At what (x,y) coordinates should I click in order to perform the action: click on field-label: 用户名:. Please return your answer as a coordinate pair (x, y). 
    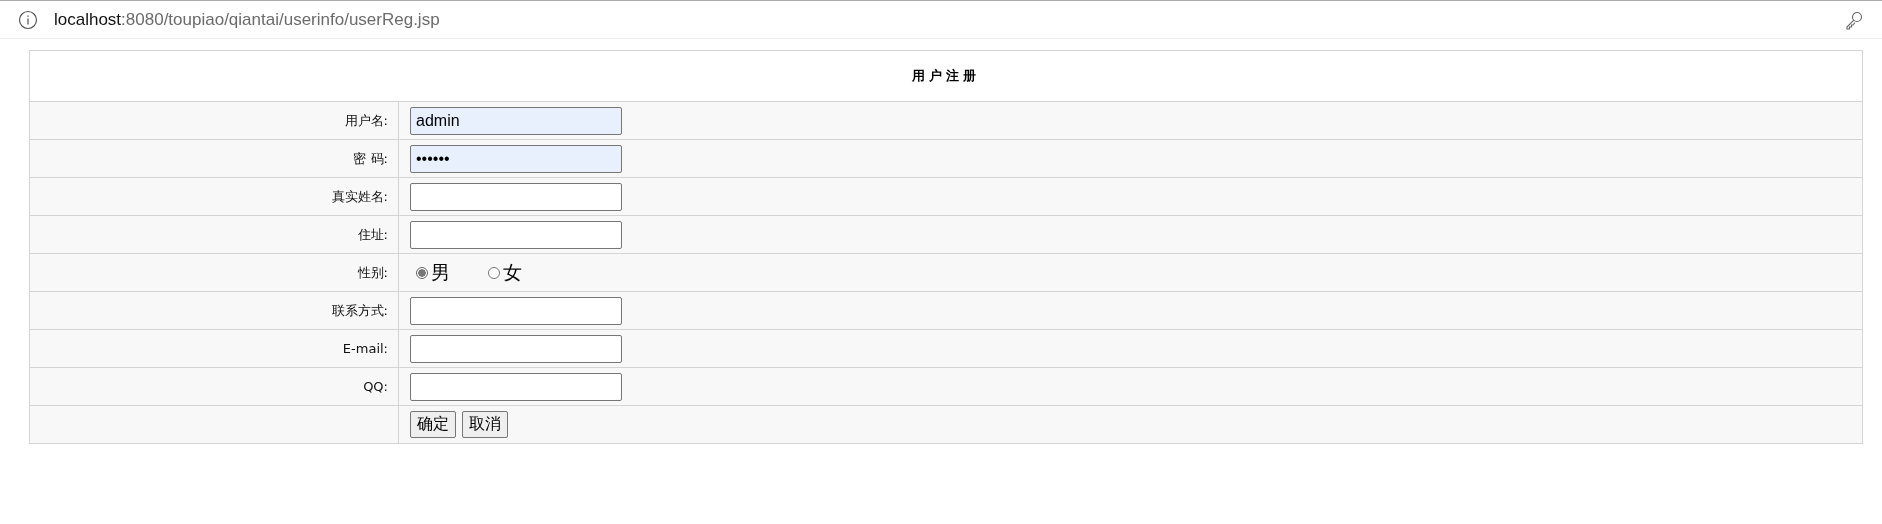
    Looking at the image, I should click on (366, 120).